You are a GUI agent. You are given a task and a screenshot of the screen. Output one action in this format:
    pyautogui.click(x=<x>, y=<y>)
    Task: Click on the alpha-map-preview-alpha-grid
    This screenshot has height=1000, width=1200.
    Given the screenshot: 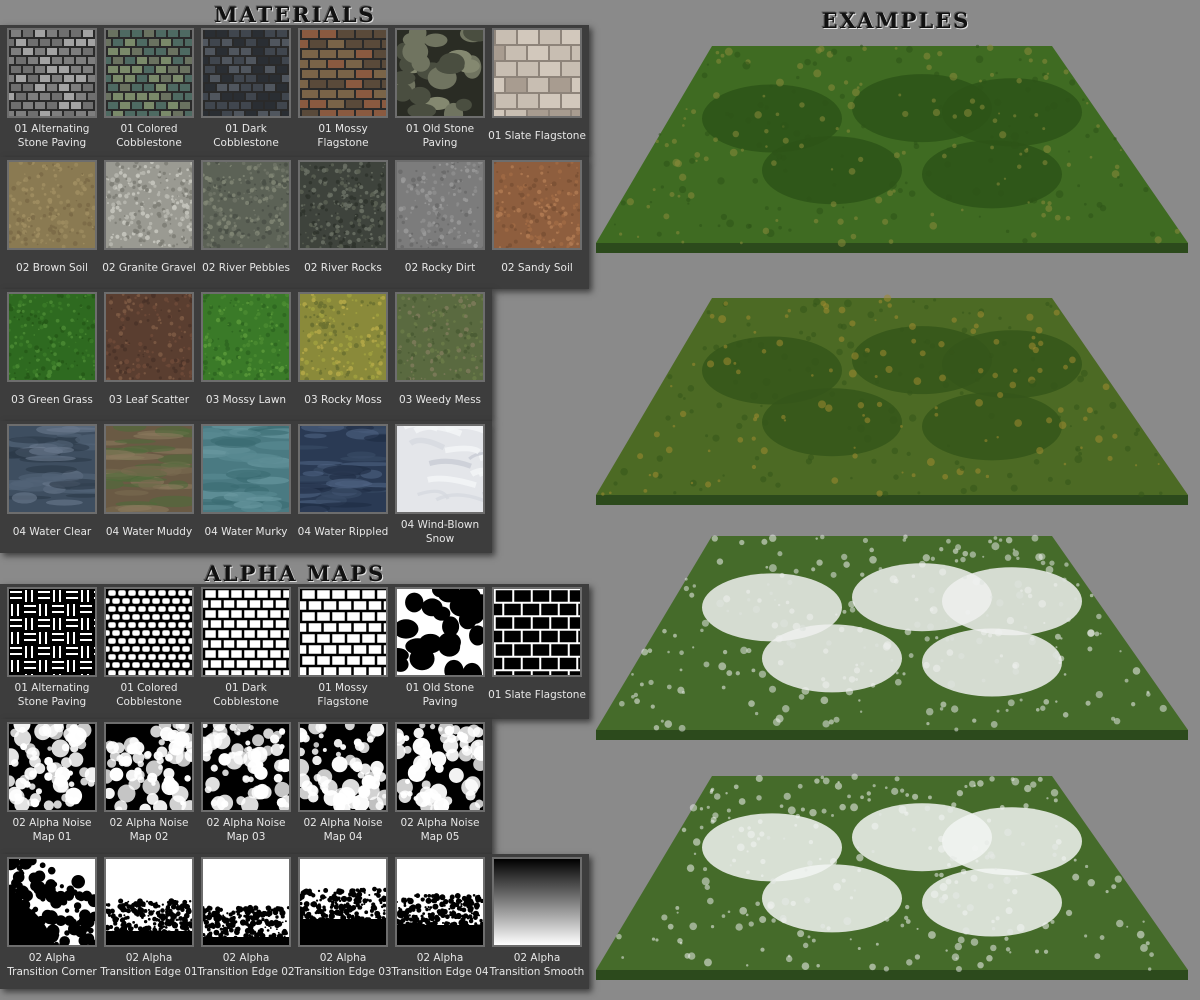 What is the action you would take?
    pyautogui.click(x=536, y=636)
    